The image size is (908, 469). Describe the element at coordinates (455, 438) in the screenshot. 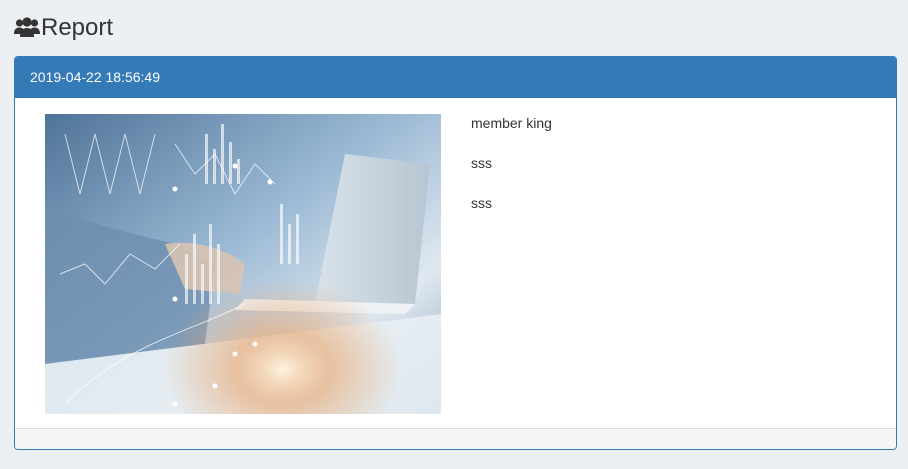

I see `panel-footer` at that location.